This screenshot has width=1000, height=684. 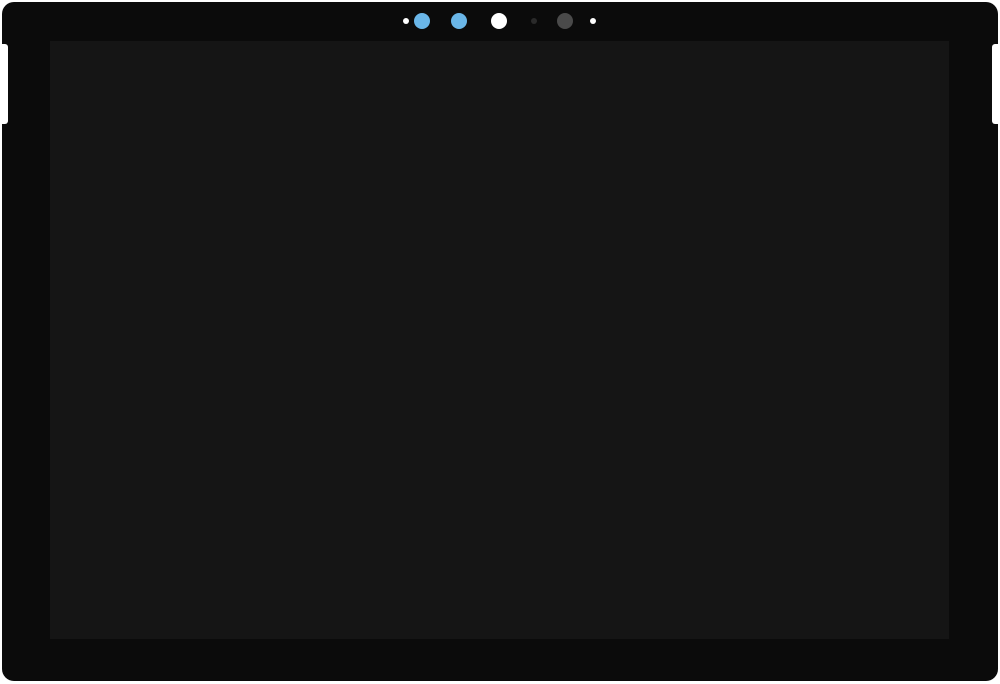 I want to click on light-sensor-icon, so click(x=499, y=21).